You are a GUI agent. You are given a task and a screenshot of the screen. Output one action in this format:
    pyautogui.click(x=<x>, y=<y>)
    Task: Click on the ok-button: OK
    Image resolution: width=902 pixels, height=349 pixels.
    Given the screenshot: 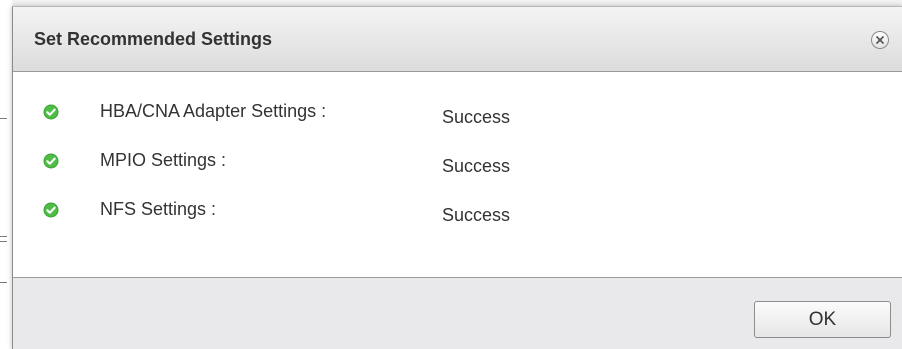 What is the action you would take?
    pyautogui.click(x=822, y=319)
    